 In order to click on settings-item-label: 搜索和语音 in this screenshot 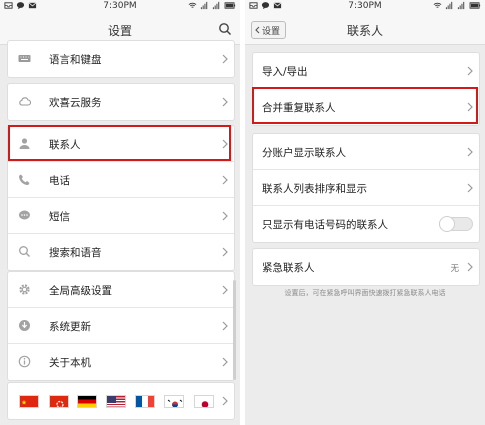, I will do `click(75, 253)`.